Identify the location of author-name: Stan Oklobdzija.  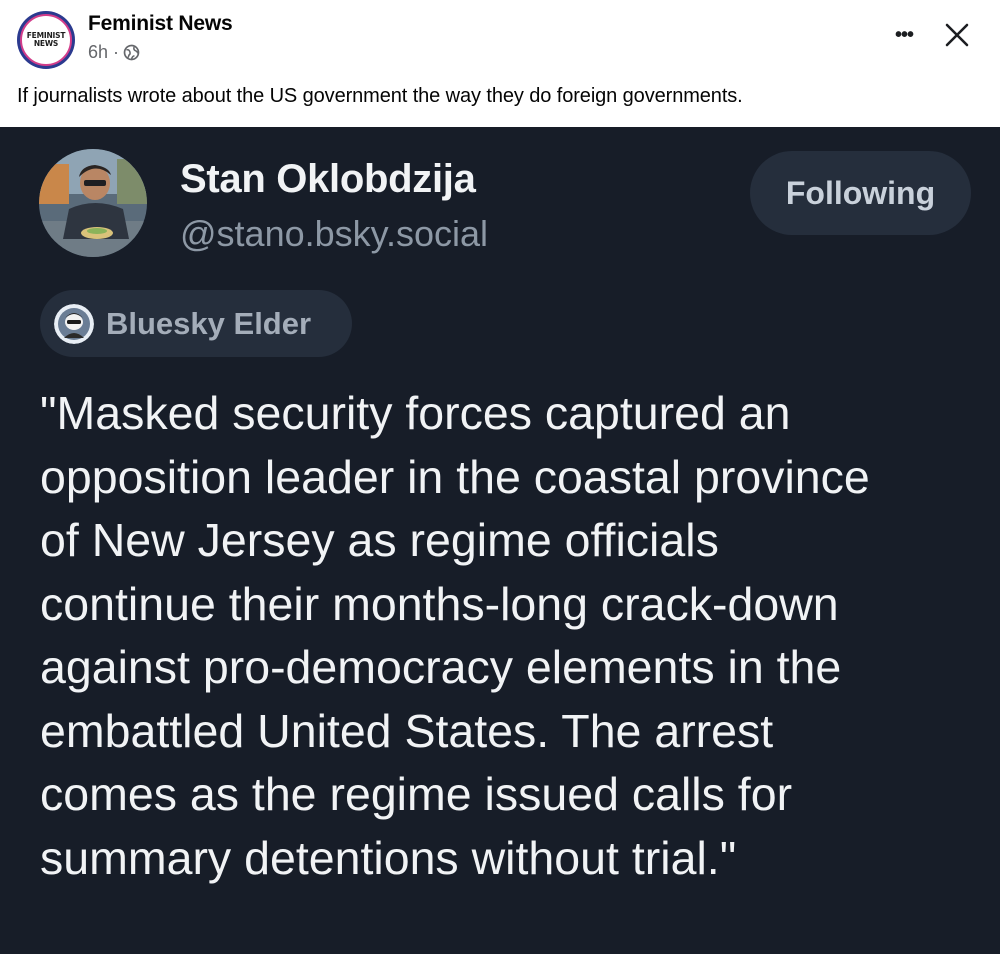
(328, 179).